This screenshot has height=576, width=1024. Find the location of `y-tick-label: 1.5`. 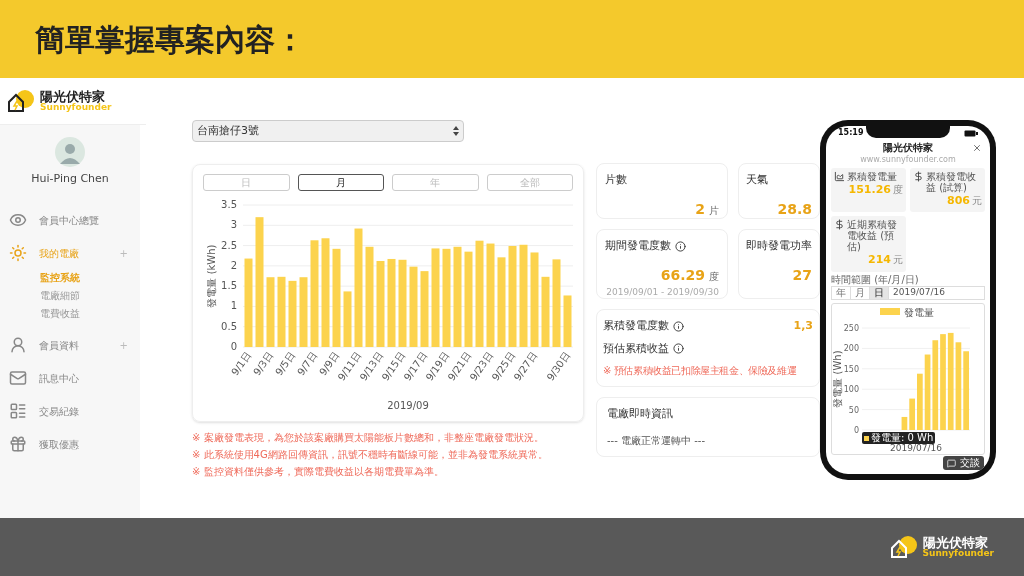

y-tick-label: 1.5 is located at coordinates (229, 286).